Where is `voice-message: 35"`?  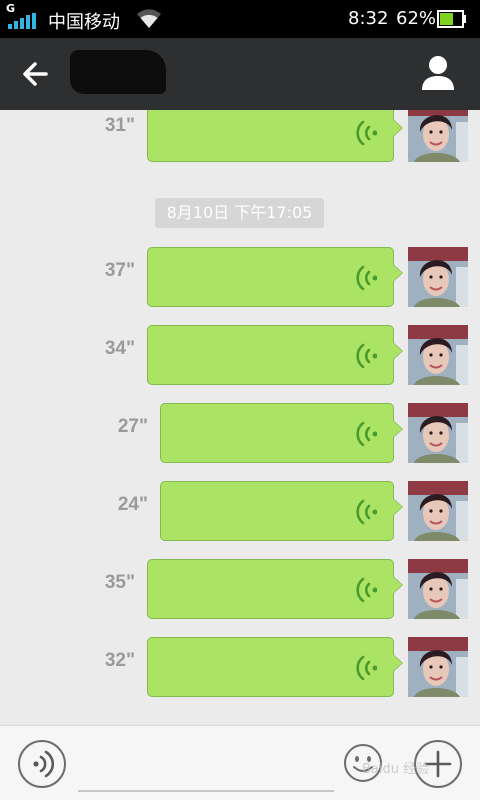 voice-message: 35" is located at coordinates (240, 589).